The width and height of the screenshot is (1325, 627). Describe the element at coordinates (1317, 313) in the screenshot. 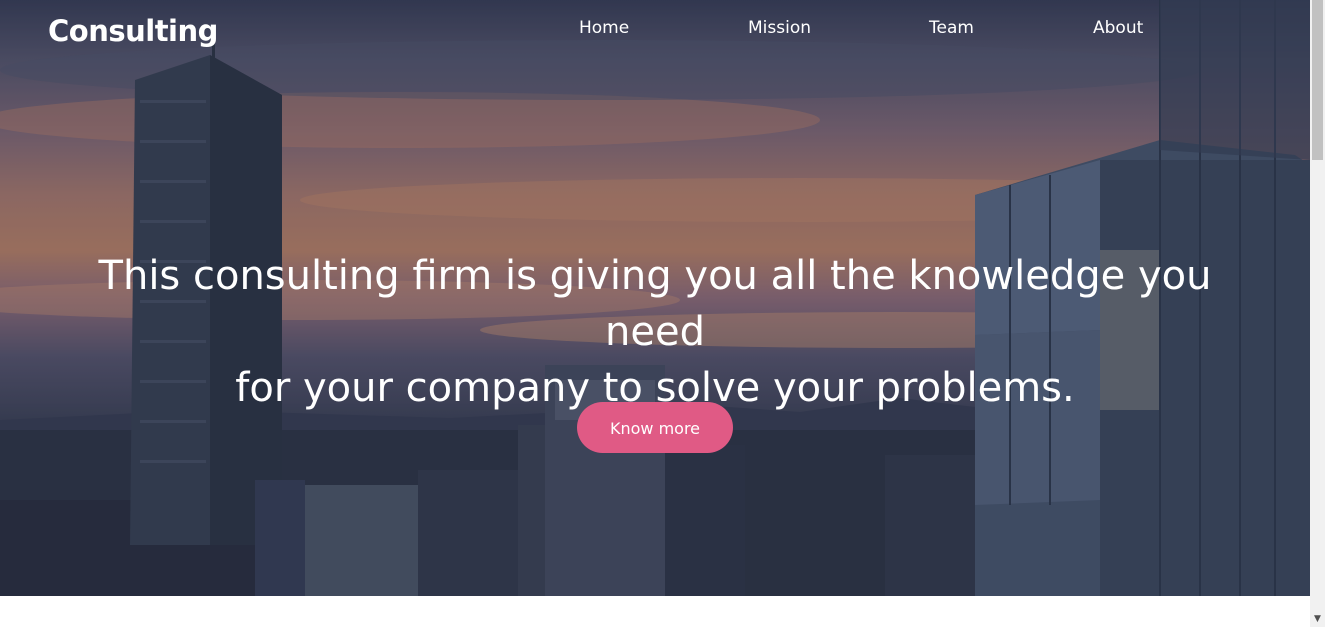

I see `vertical-scrollbar: ▼` at that location.